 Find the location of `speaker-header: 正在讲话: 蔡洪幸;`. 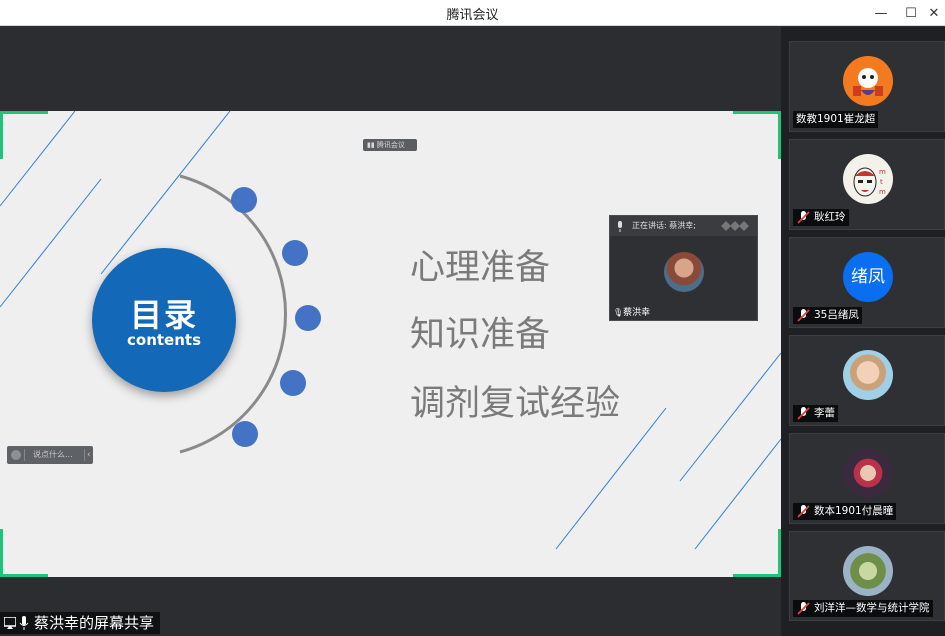

speaker-header: 正在讲话: 蔡洪幸; is located at coordinates (683, 226).